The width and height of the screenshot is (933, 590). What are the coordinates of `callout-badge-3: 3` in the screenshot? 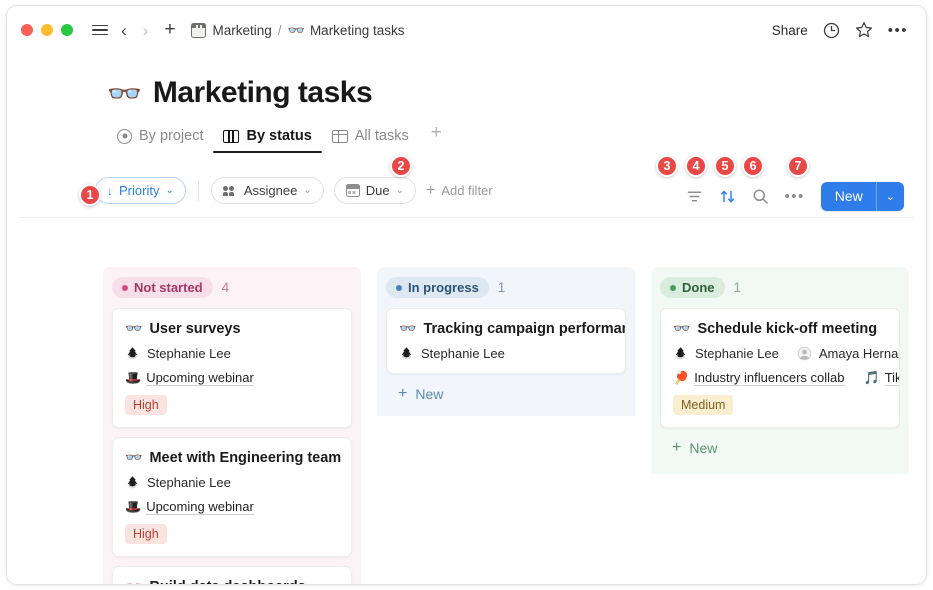 It's located at (667, 166).